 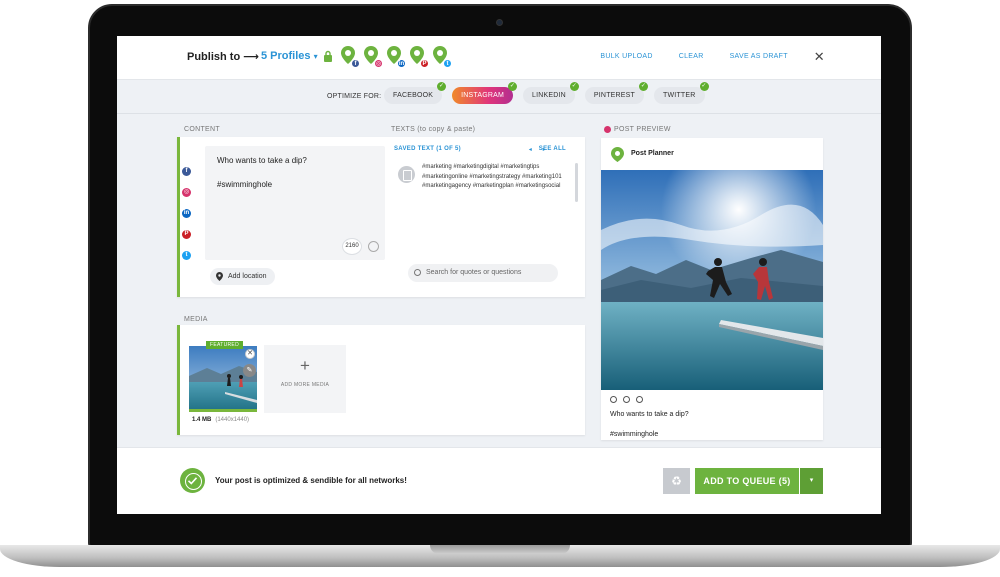 What do you see at coordinates (249, 370) in the screenshot?
I see `edit-media-icon: ✎` at bounding box center [249, 370].